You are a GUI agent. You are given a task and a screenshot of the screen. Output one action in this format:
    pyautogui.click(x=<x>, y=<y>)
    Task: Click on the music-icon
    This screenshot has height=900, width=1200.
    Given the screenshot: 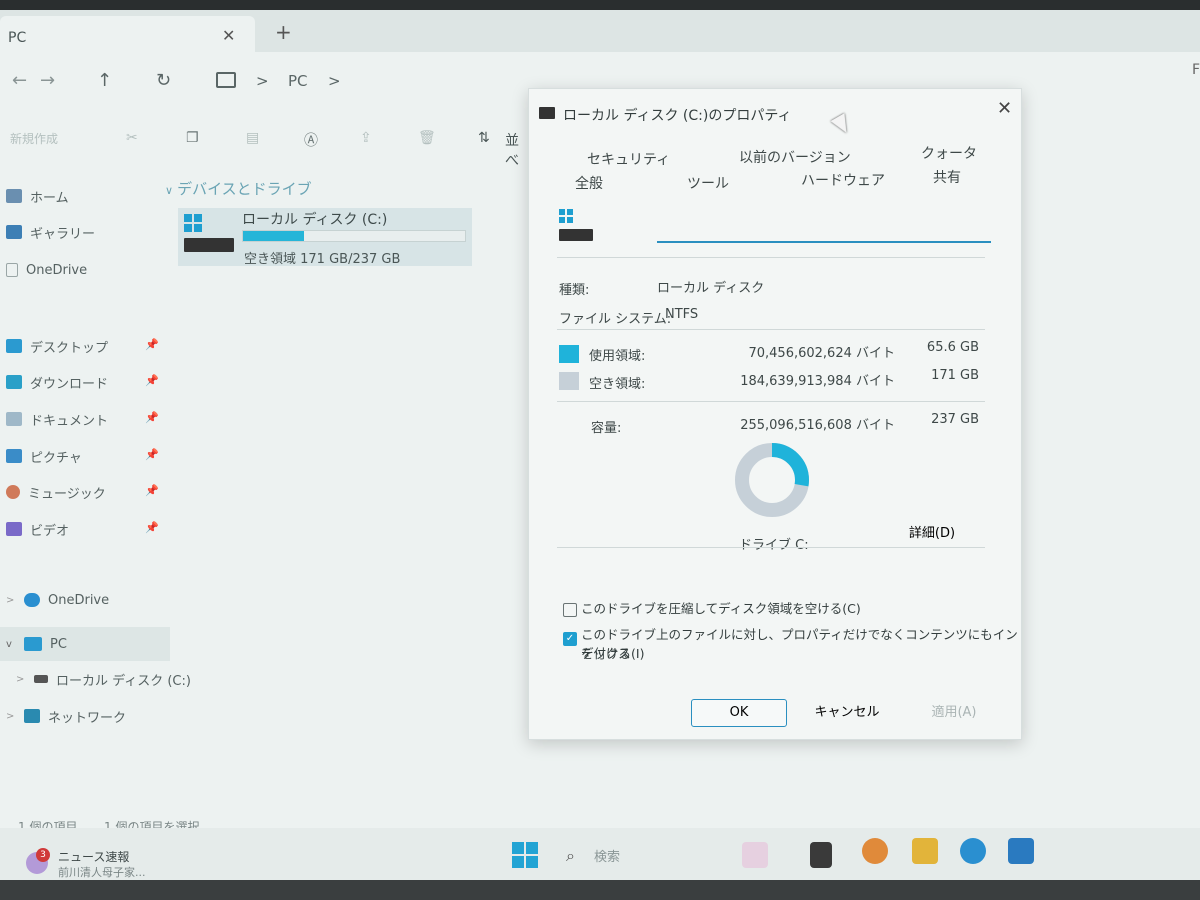 What is the action you would take?
    pyautogui.click(x=13, y=492)
    